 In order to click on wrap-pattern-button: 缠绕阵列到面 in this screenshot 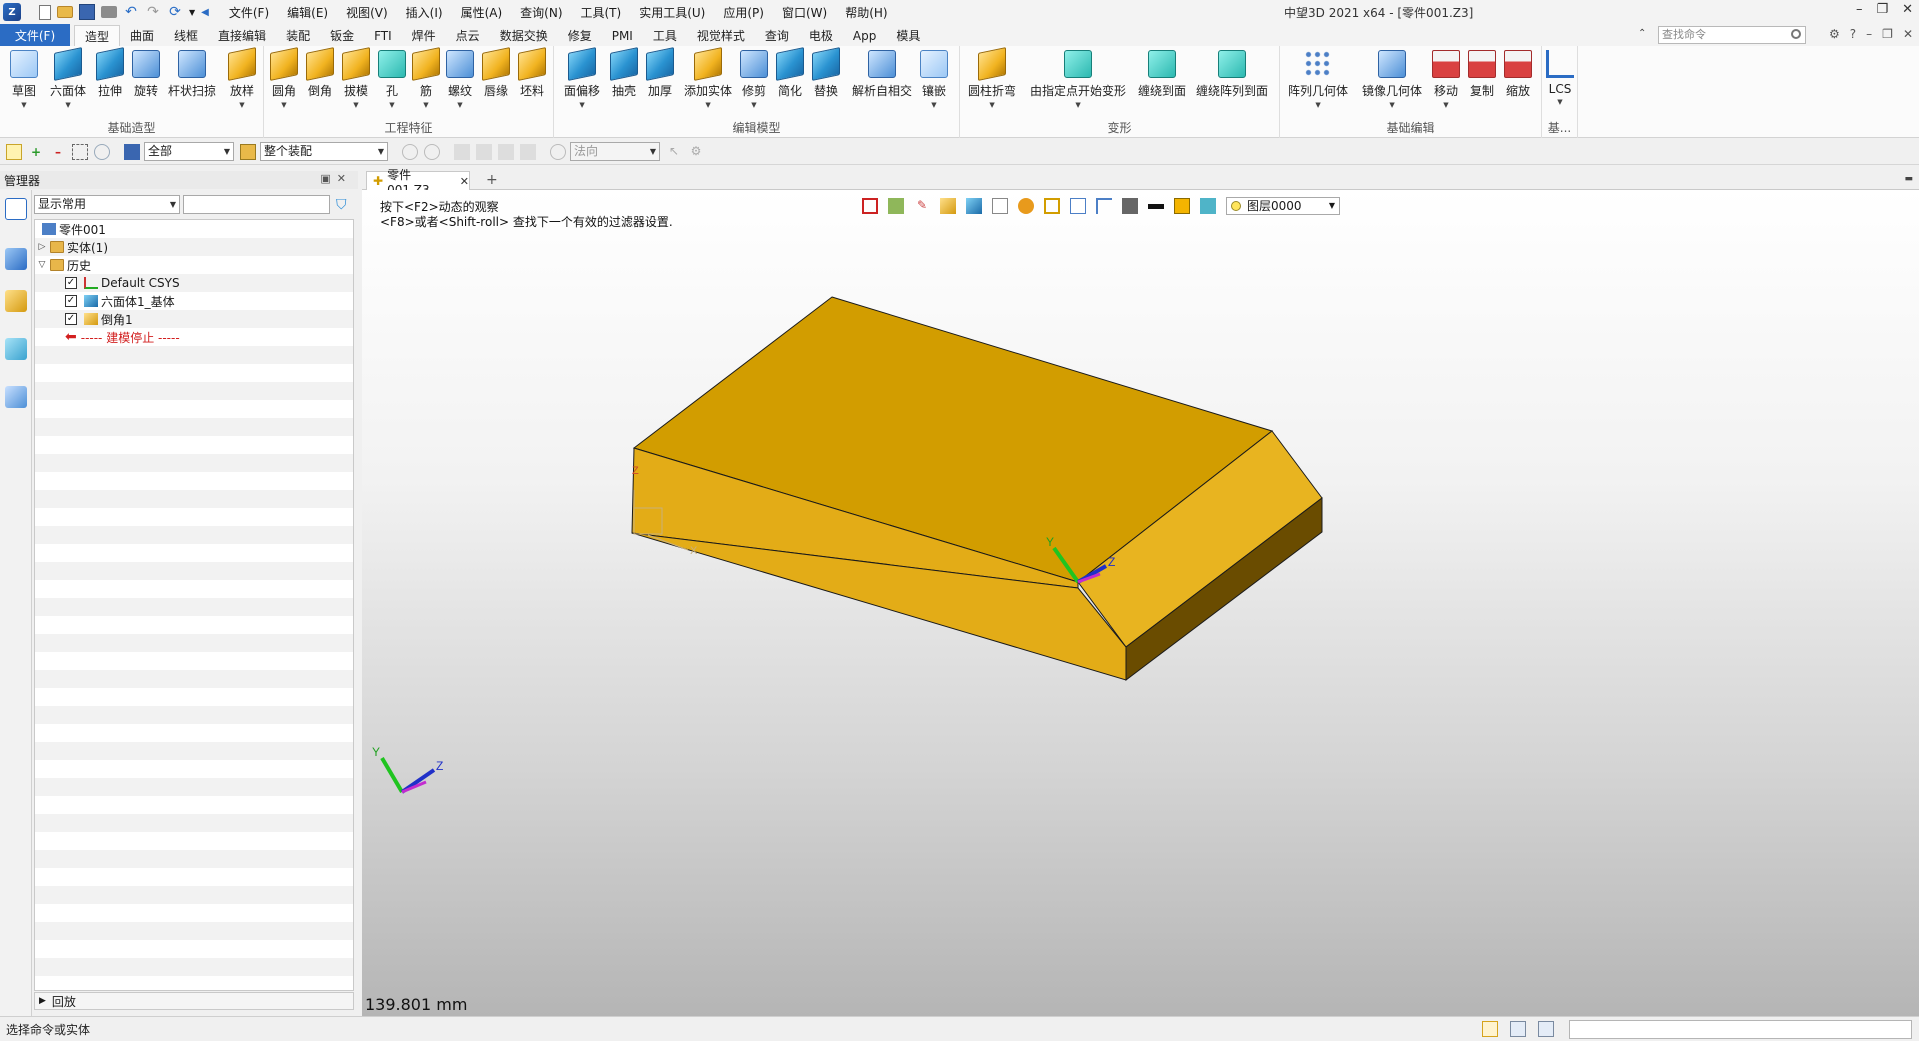, I will do `click(1232, 74)`.